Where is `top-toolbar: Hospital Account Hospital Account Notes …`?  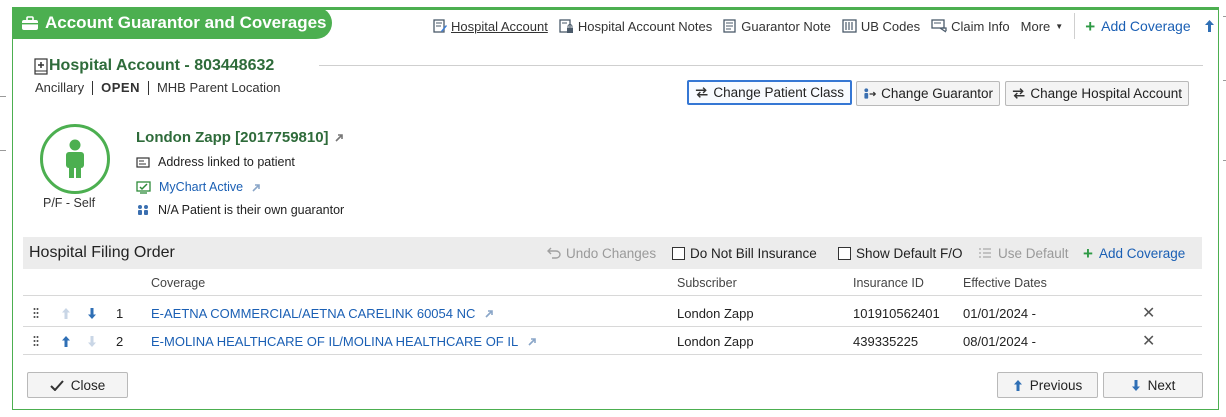
top-toolbar: Hospital Account Hospital Account Notes … is located at coordinates (829, 26).